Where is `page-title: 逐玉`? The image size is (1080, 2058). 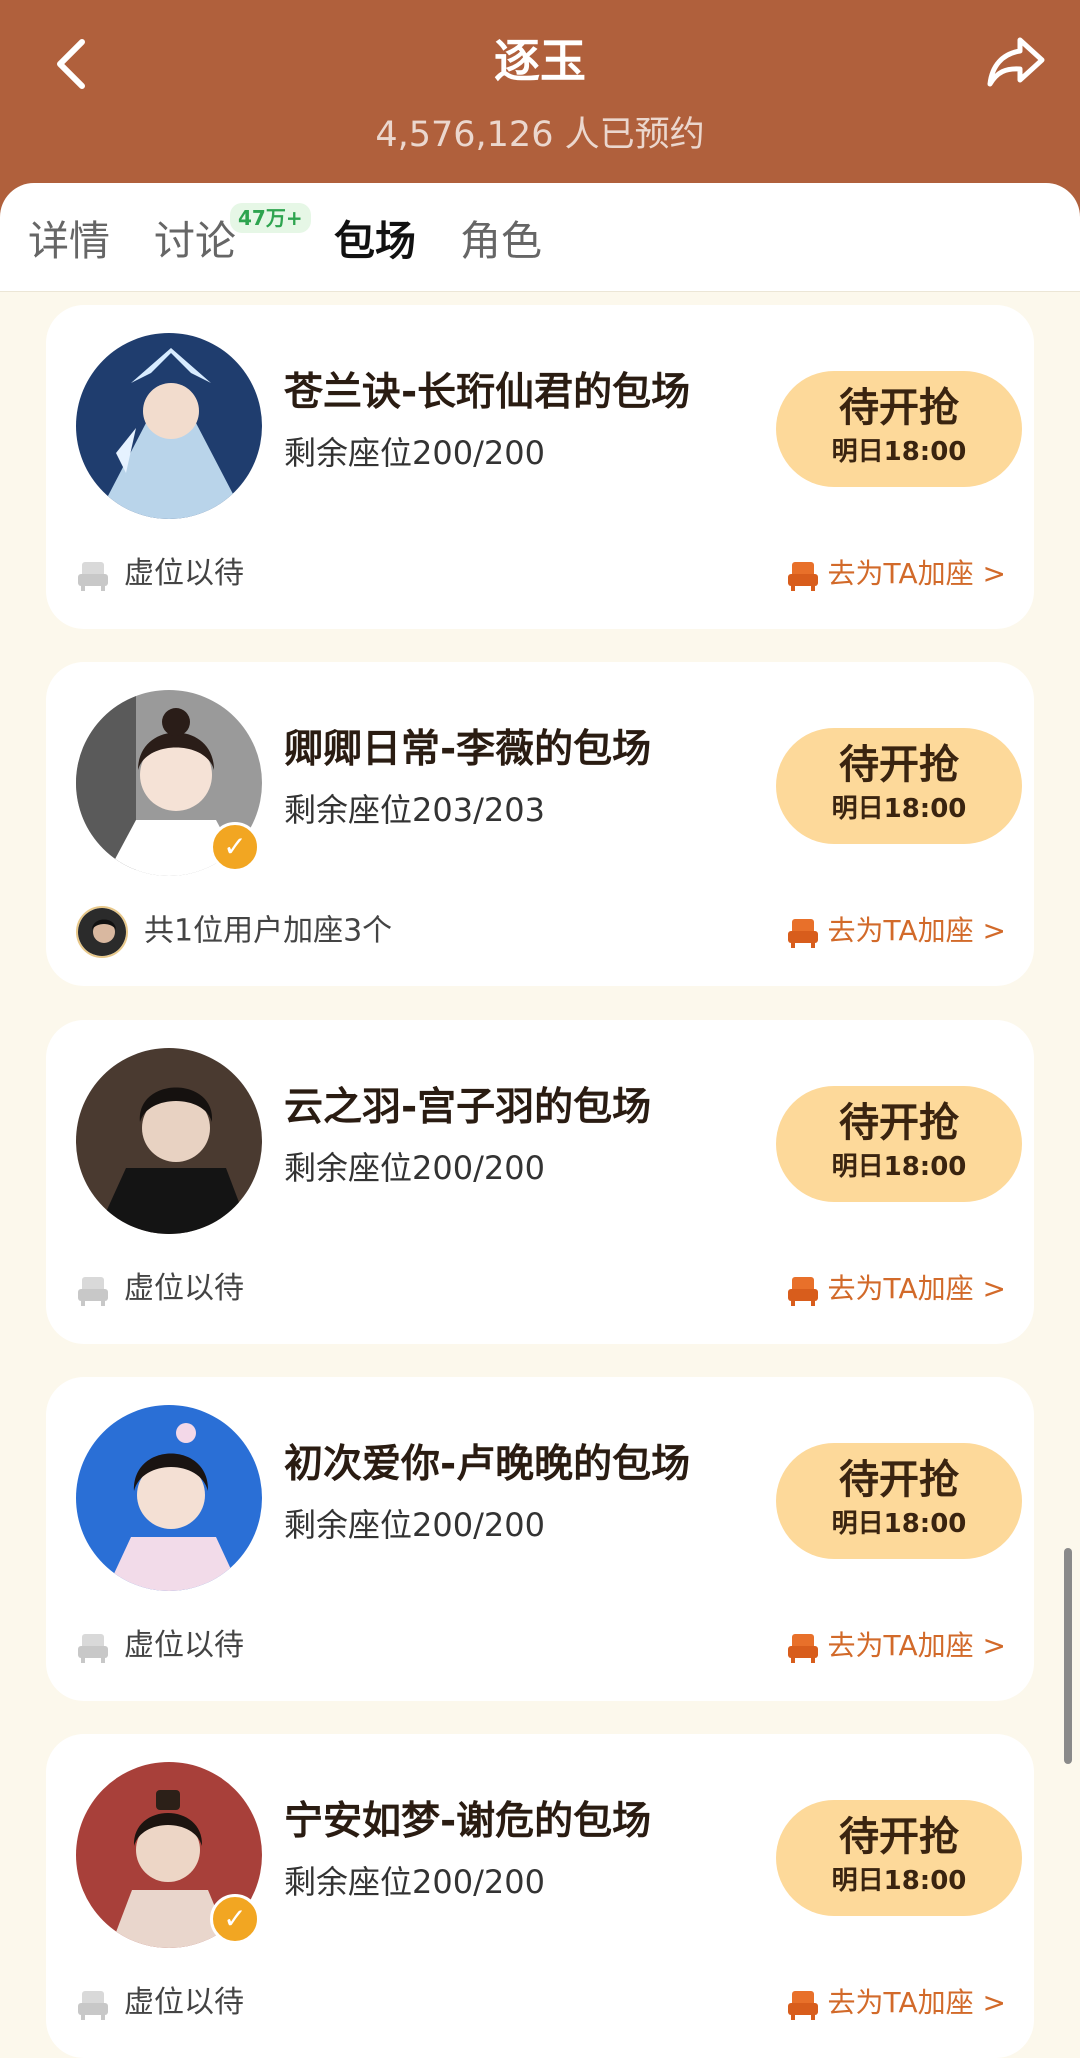
page-title: 逐玉 is located at coordinates (540, 61).